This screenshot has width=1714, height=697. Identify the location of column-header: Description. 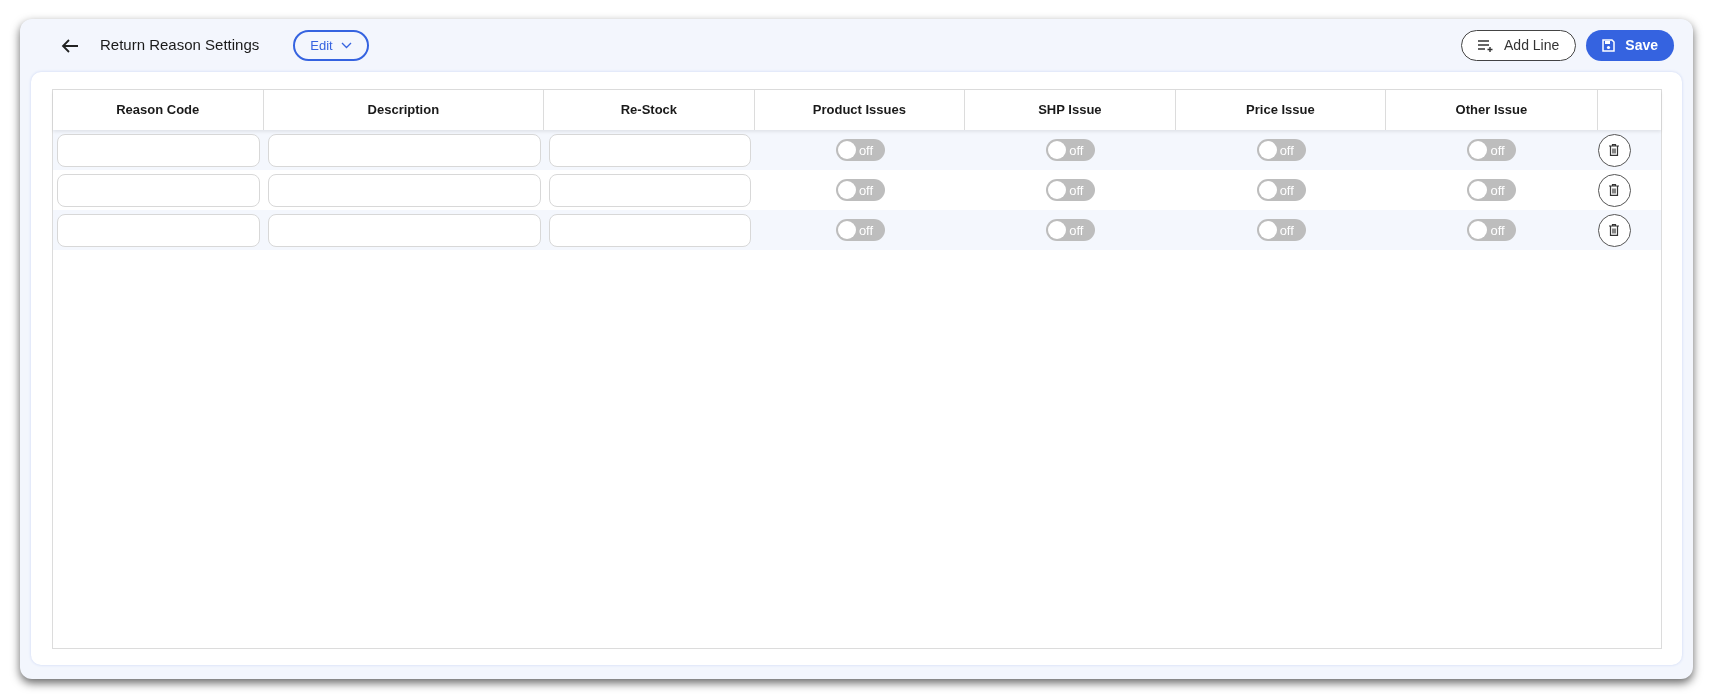
(403, 110).